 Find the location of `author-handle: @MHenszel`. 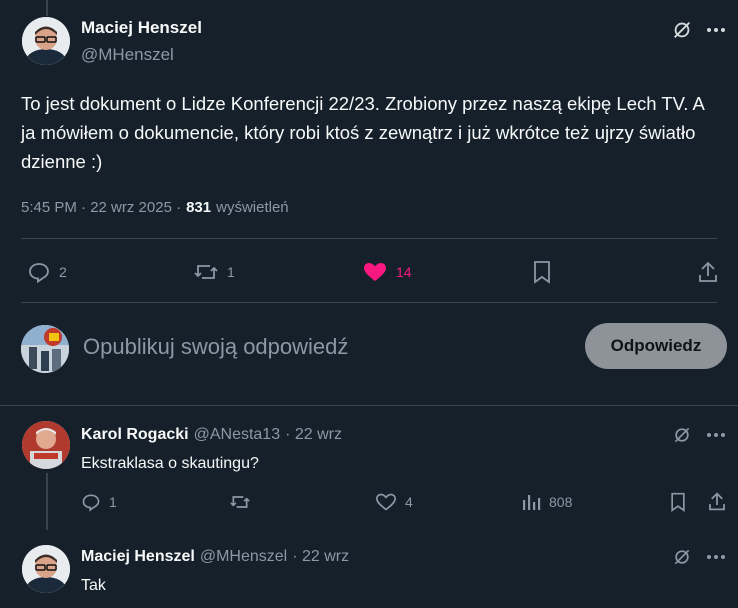

author-handle: @MHenszel is located at coordinates (127, 55).